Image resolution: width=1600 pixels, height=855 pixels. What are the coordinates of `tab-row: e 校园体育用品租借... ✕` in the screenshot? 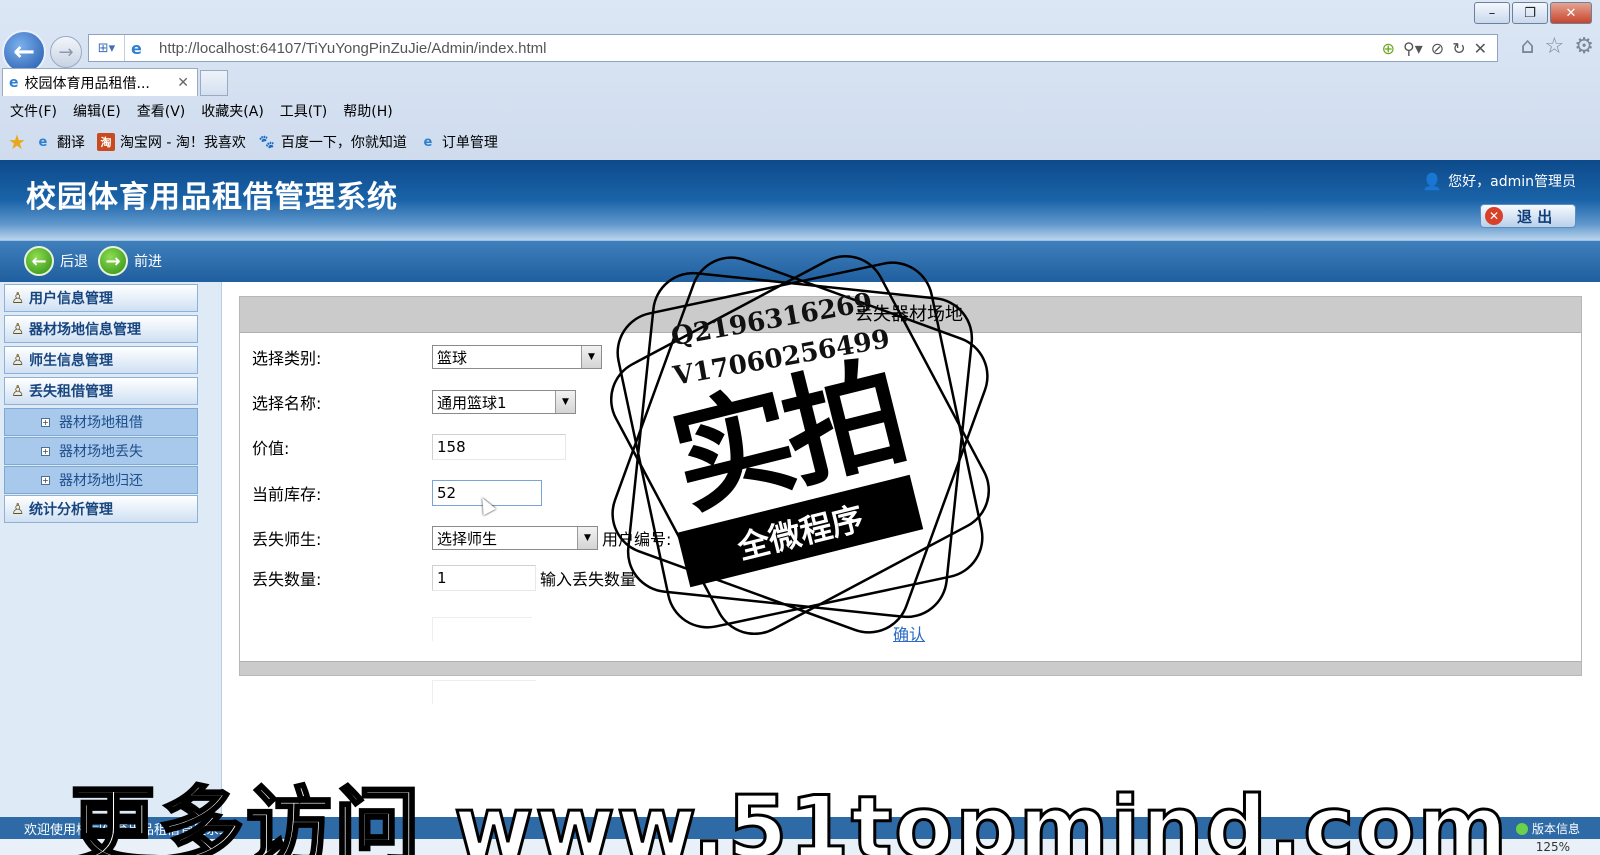 It's located at (800, 82).